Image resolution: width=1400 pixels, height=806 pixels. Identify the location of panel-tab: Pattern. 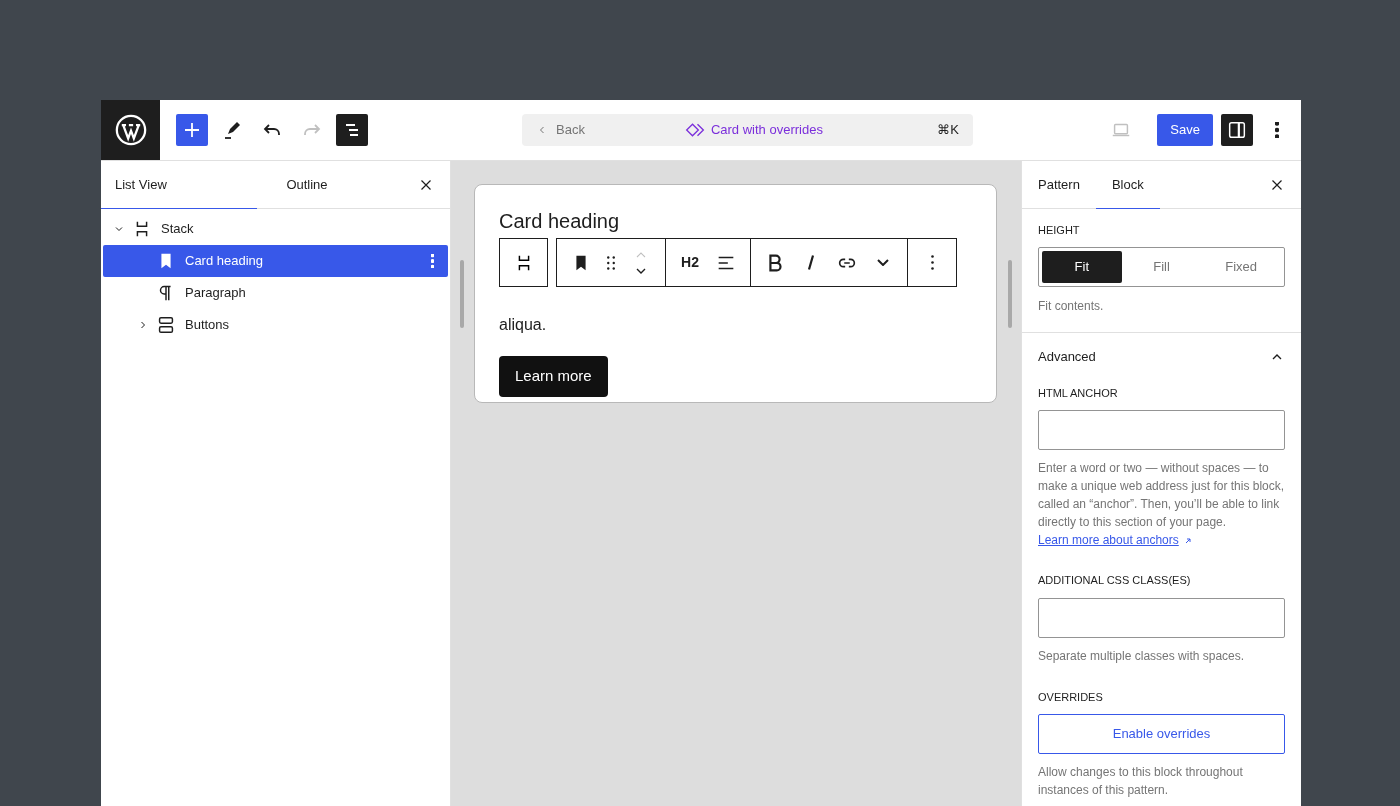
(1059, 185).